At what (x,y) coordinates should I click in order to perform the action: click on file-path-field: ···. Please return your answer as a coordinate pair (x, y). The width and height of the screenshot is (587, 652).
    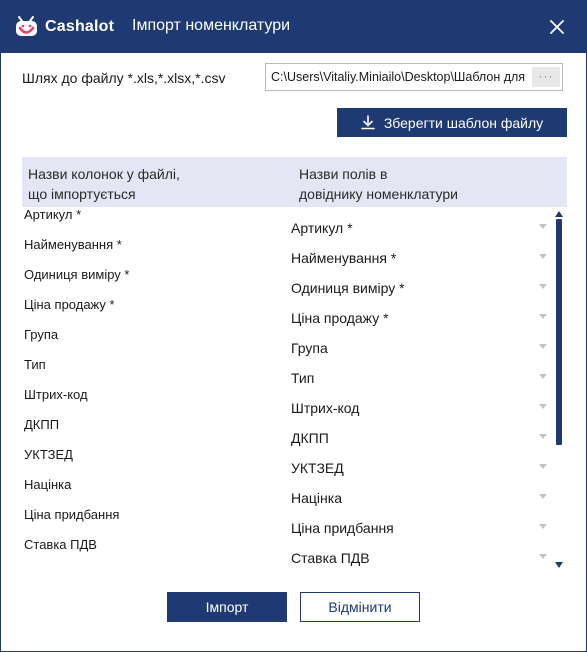
    Looking at the image, I should click on (414, 77).